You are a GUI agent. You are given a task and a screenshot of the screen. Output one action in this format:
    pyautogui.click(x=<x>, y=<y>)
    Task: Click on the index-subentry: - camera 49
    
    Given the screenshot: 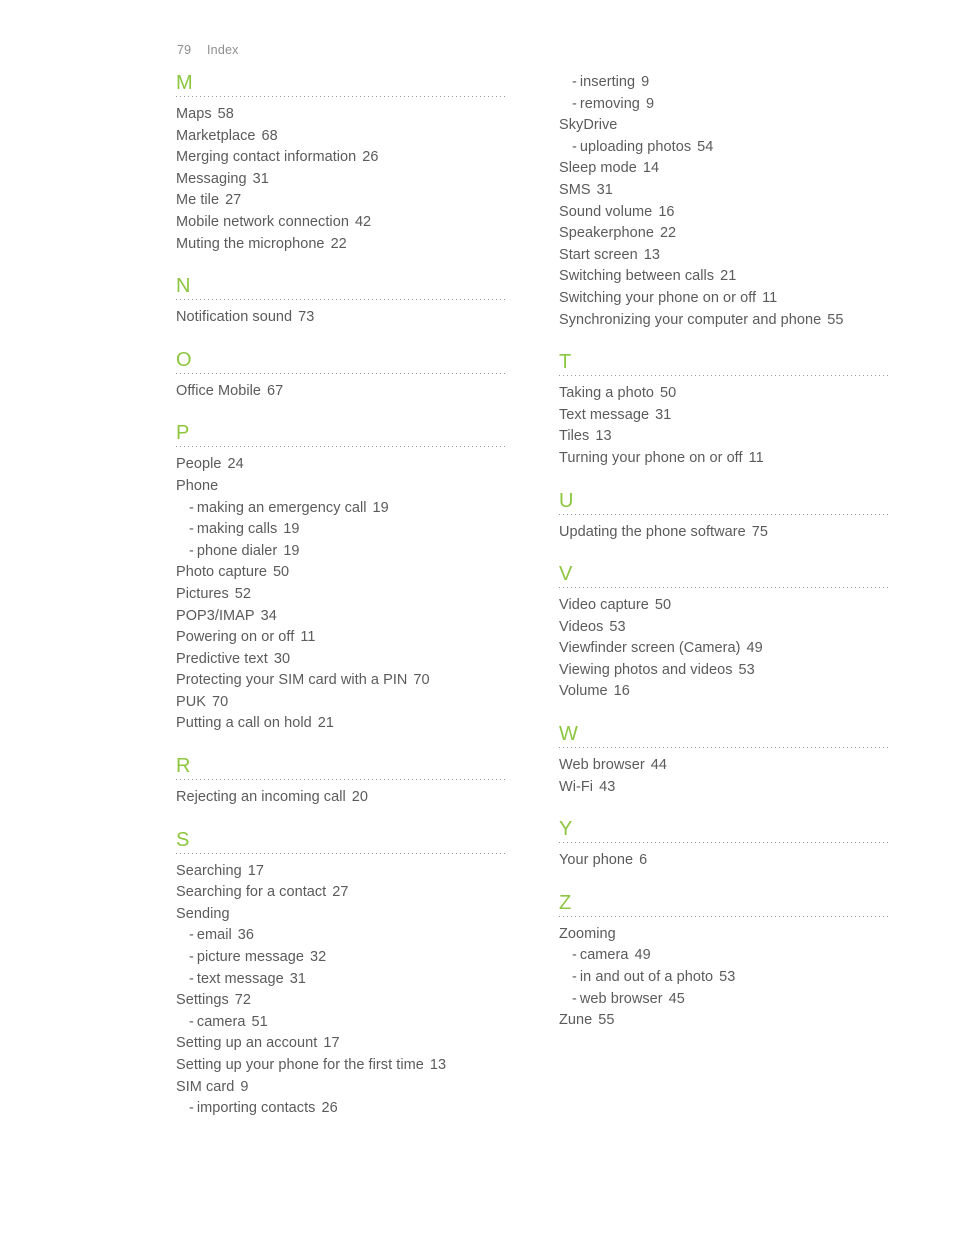 What is the action you would take?
    pyautogui.click(x=724, y=956)
    